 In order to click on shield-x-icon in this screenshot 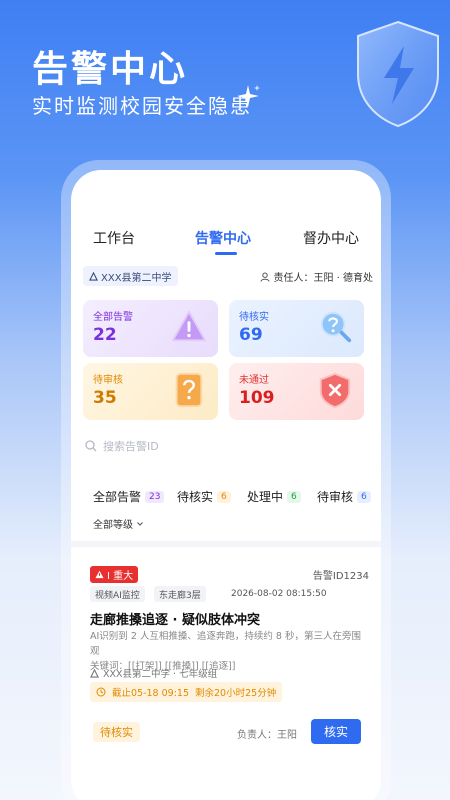, I will do `click(335, 390)`.